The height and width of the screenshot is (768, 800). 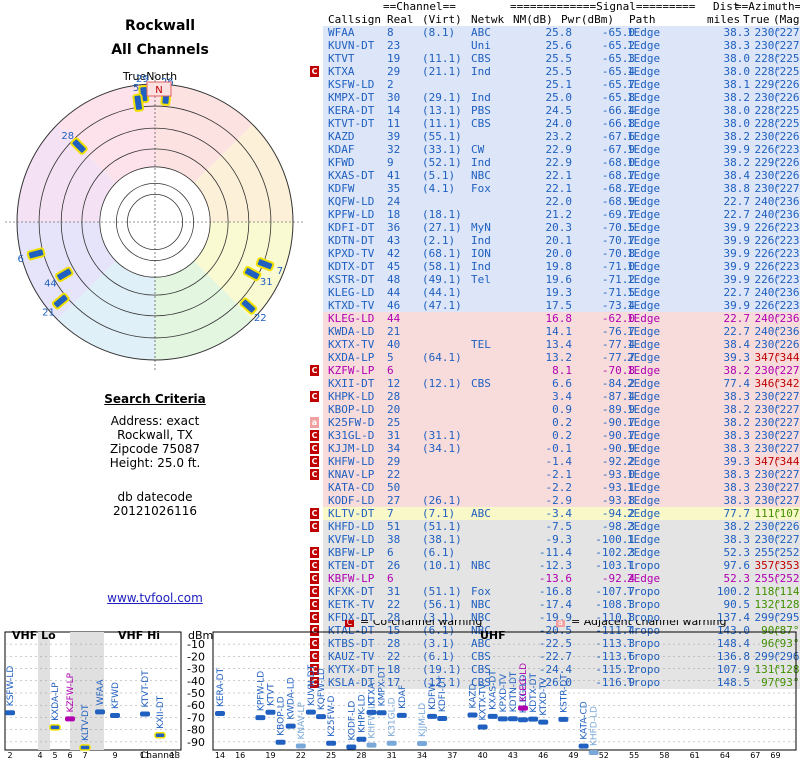 I want to click on cell-nm: -16.8, so click(x=555, y=591).